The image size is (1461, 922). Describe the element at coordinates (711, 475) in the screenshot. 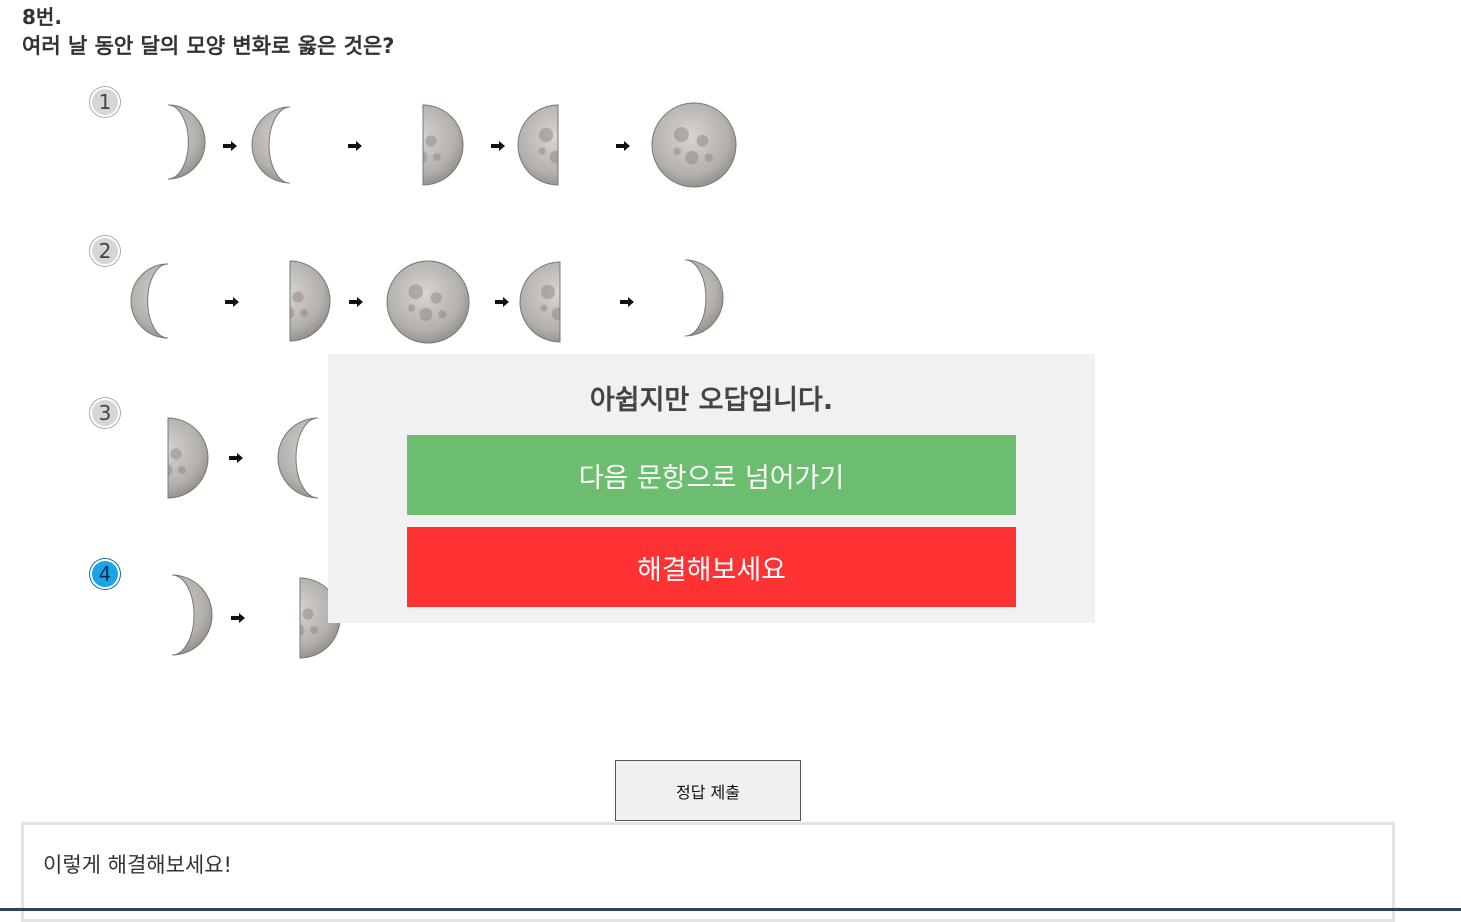

I see `next-question-button: 다음 문항으로 넘어가기` at that location.